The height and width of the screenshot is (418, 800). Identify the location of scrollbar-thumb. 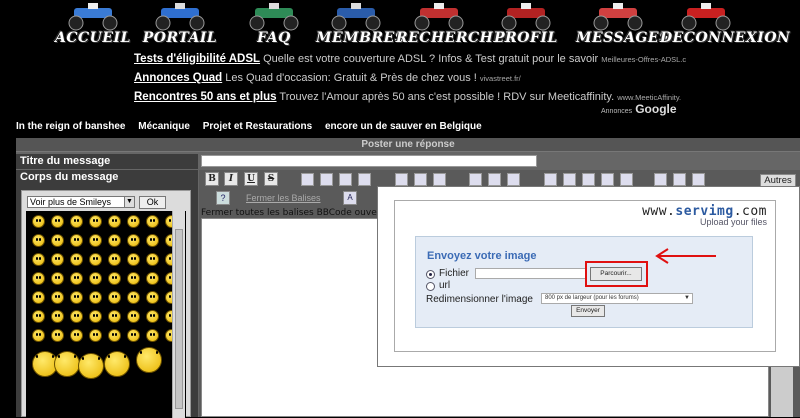
(179, 319).